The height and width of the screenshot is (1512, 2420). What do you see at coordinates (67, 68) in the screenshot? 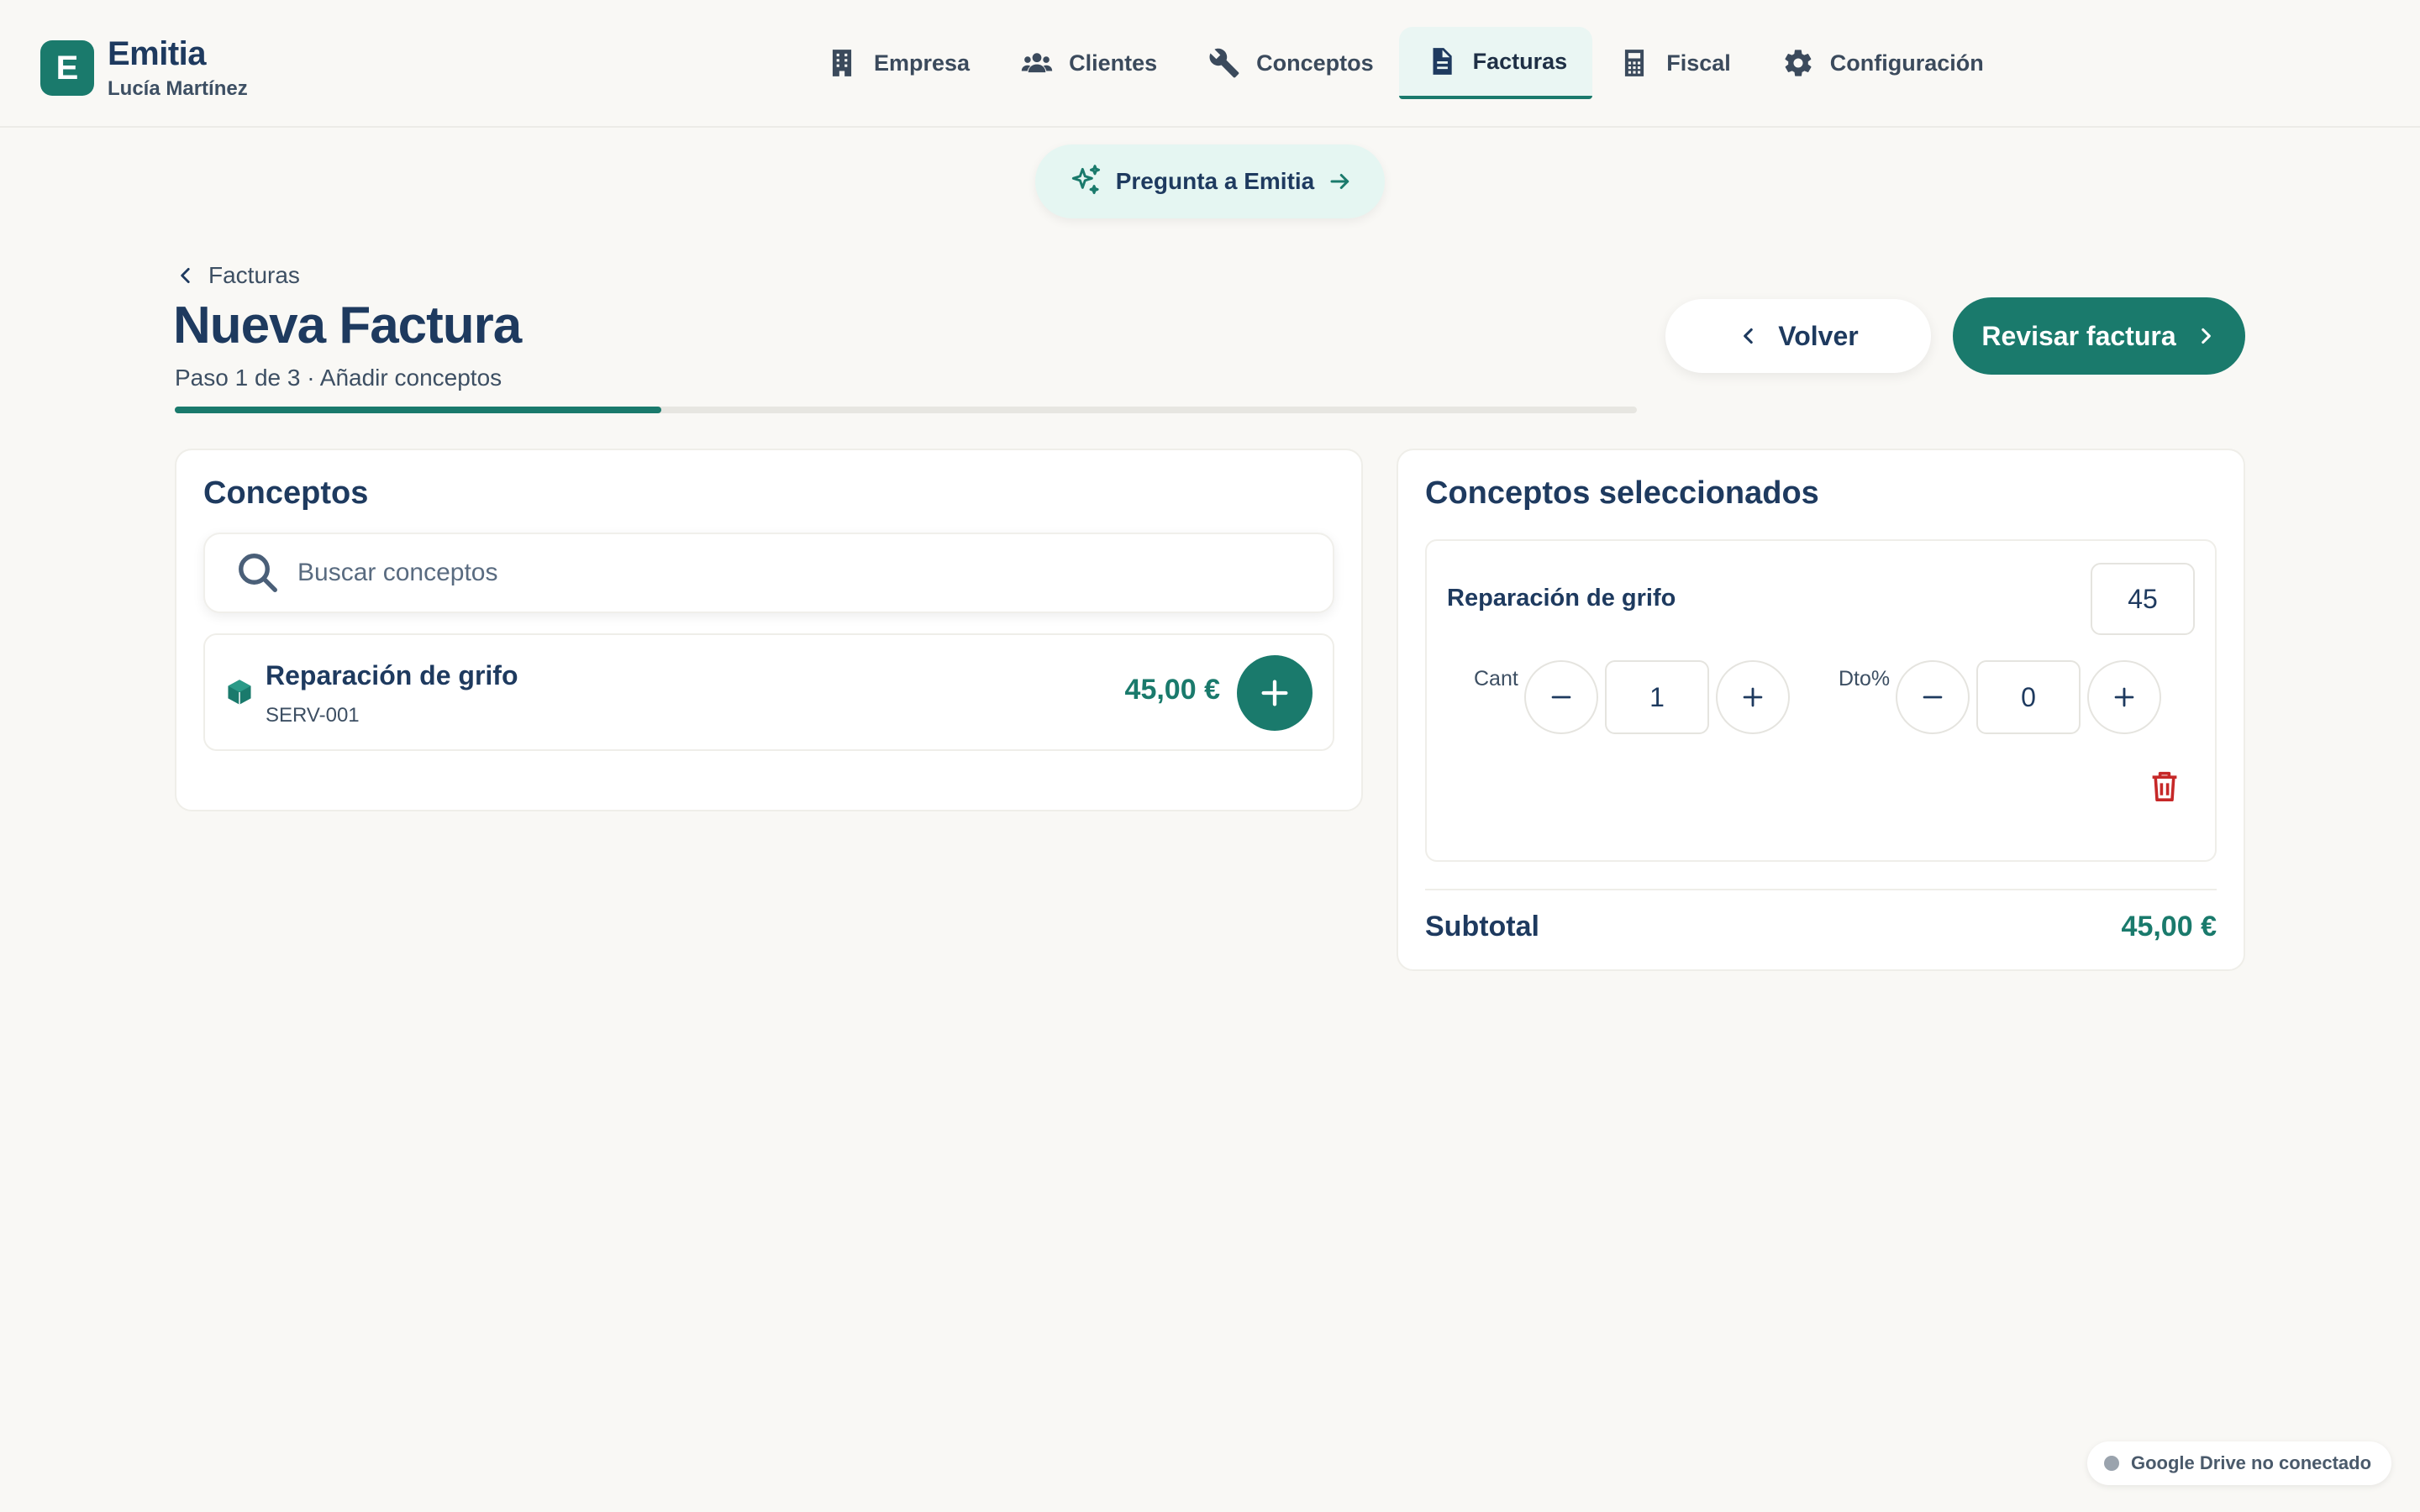
I see `brand-logo: E` at bounding box center [67, 68].